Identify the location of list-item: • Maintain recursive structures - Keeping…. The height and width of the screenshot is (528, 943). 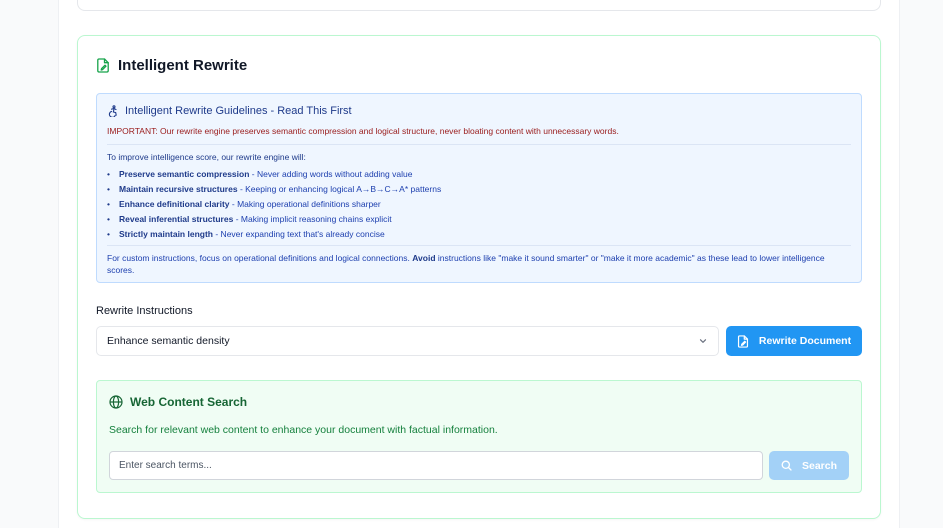
(274, 189).